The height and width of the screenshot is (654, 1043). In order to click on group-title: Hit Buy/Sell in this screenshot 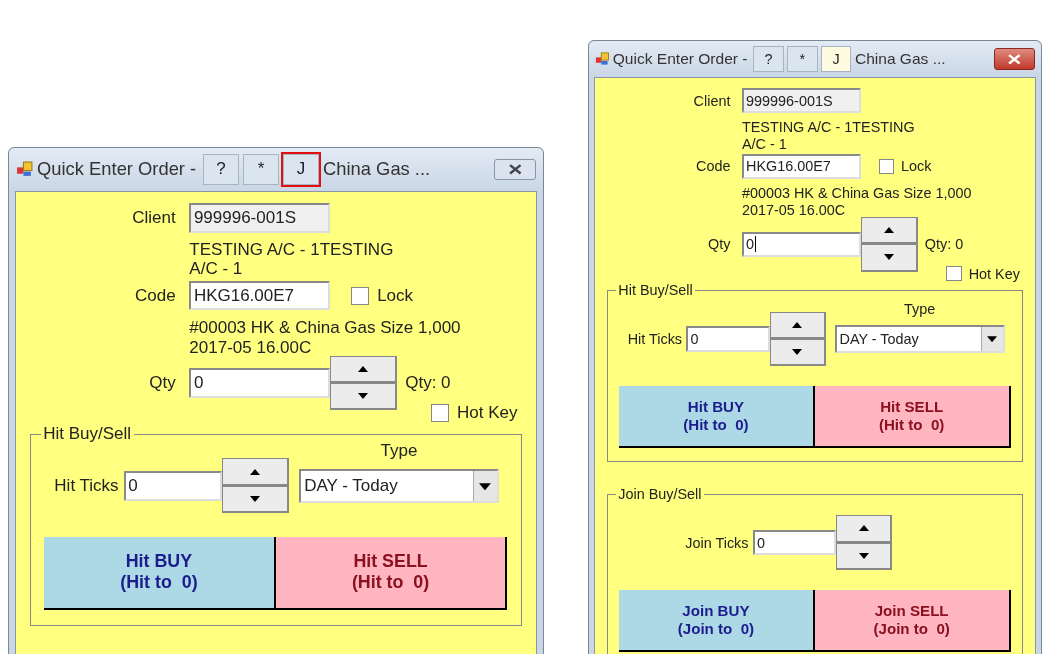, I will do `click(655, 290)`.